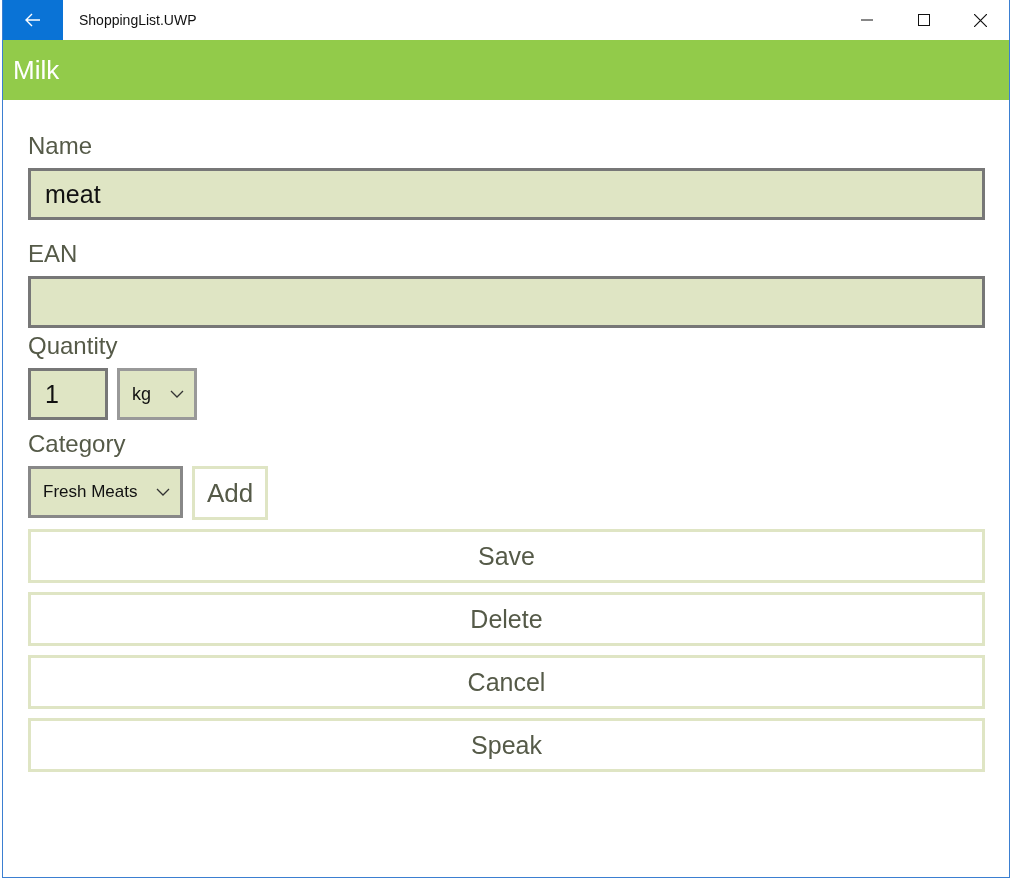 The width and height of the screenshot is (1012, 882). I want to click on quantity-field: 1, so click(68, 394).